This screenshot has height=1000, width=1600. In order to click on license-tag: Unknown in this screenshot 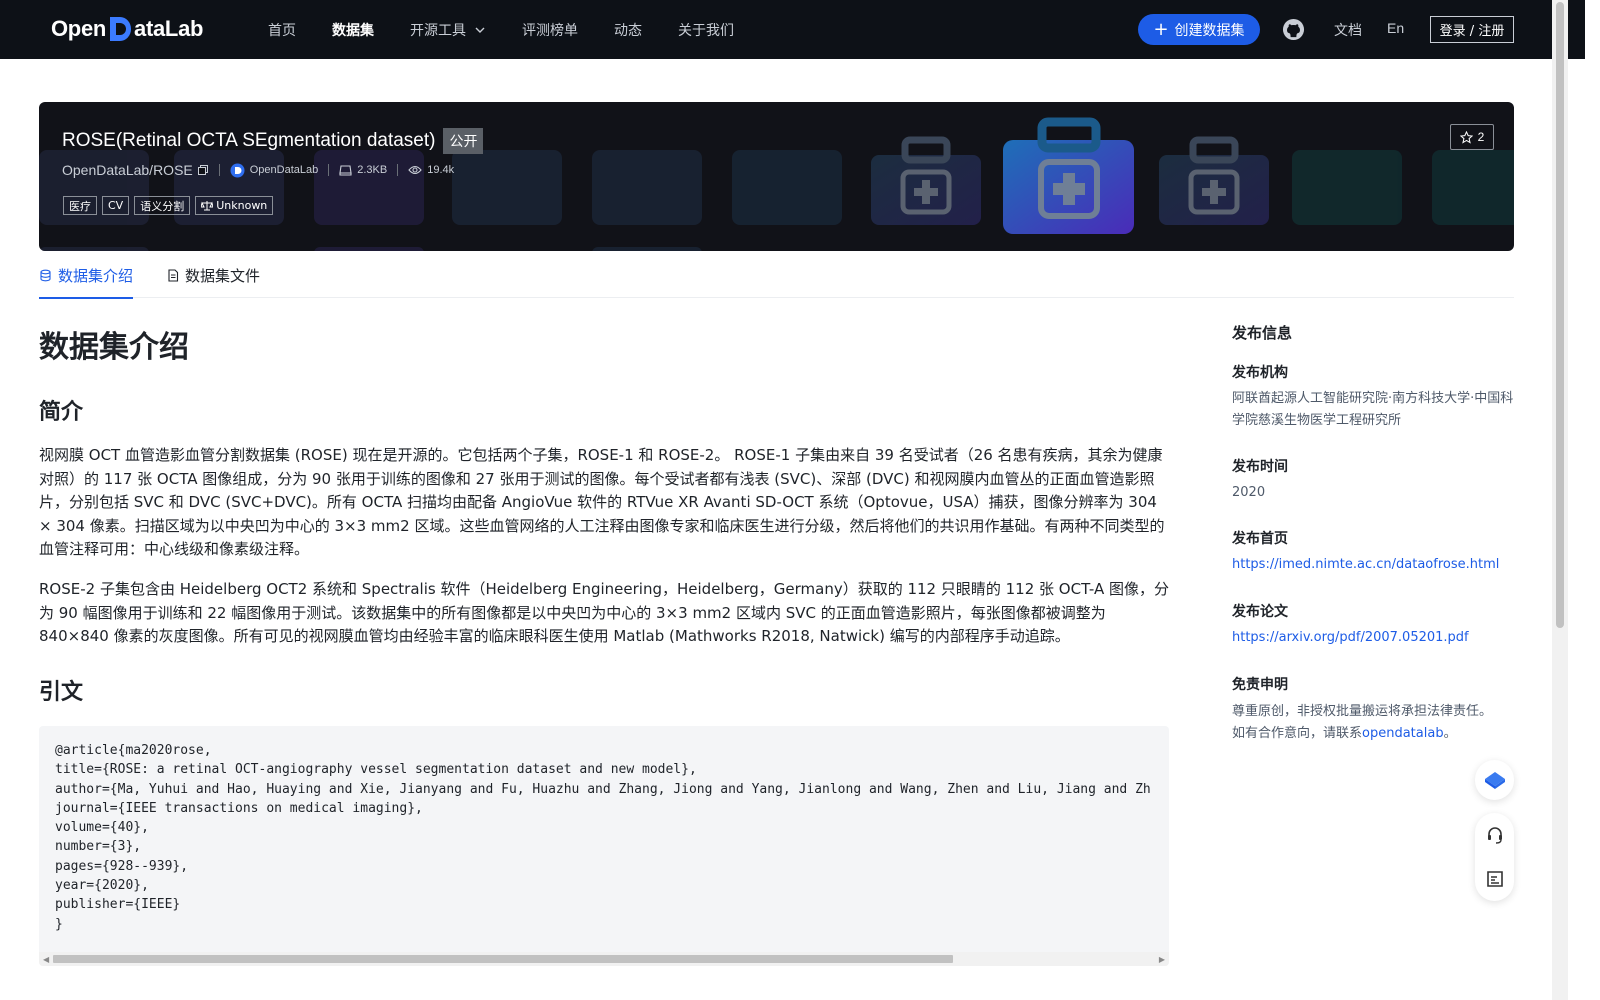, I will do `click(234, 205)`.